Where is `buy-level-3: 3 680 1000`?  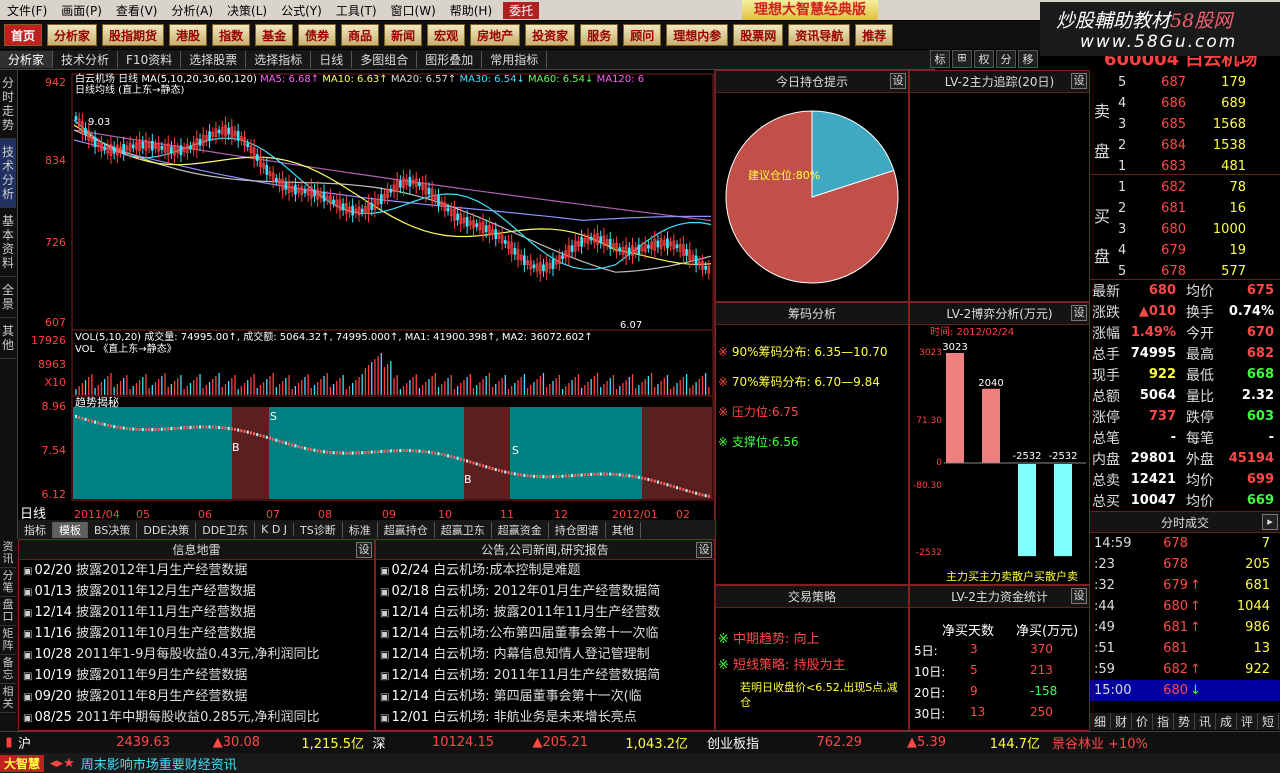 buy-level-3: 3 680 1000 is located at coordinates (1182, 229).